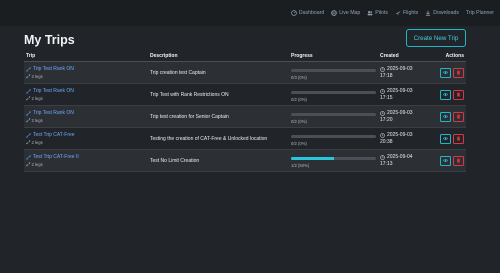  I want to click on nav-trip-planner-label: Trip Planner, so click(479, 13).